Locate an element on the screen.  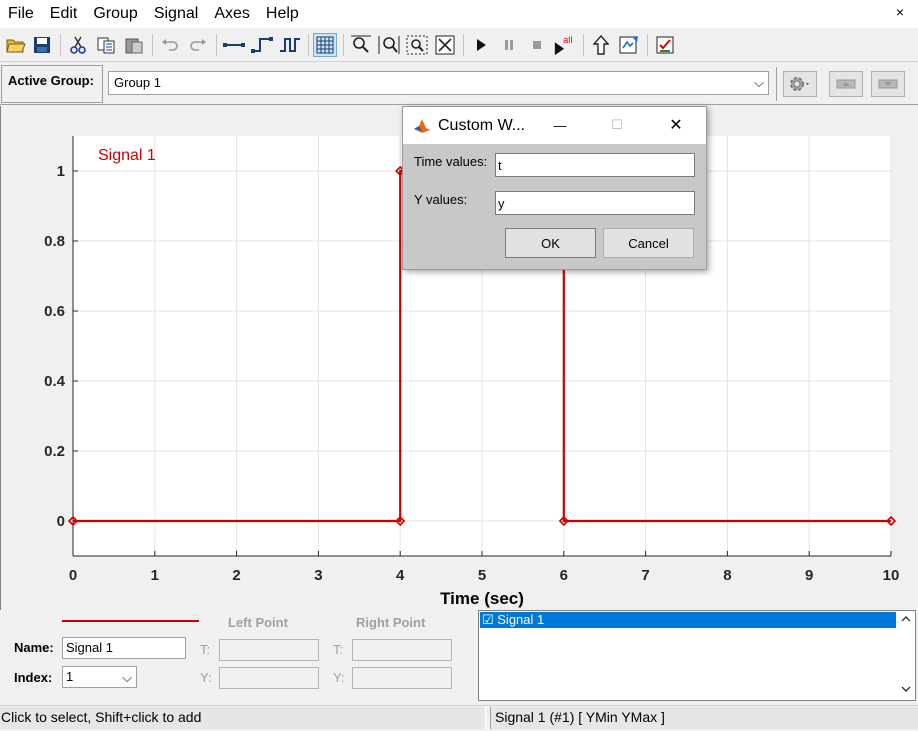
next-group-button is located at coordinates (888, 84).